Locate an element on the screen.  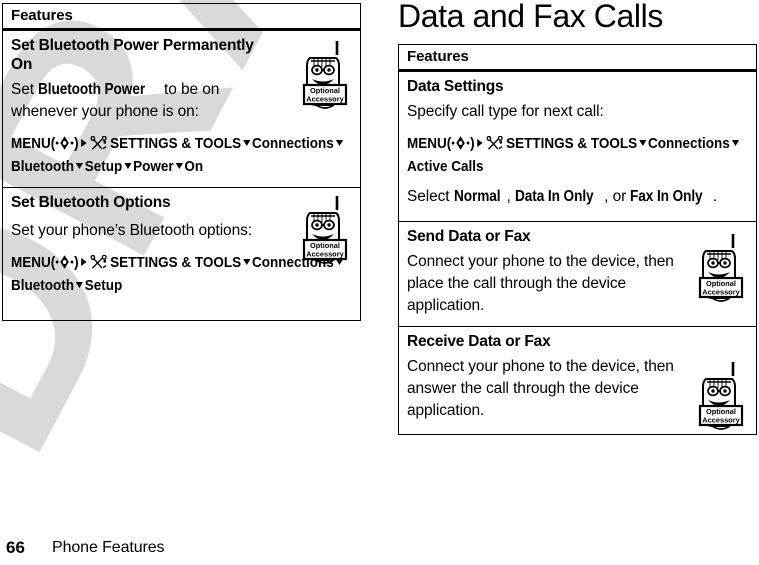
page-number: 66 is located at coordinates (15, 547).